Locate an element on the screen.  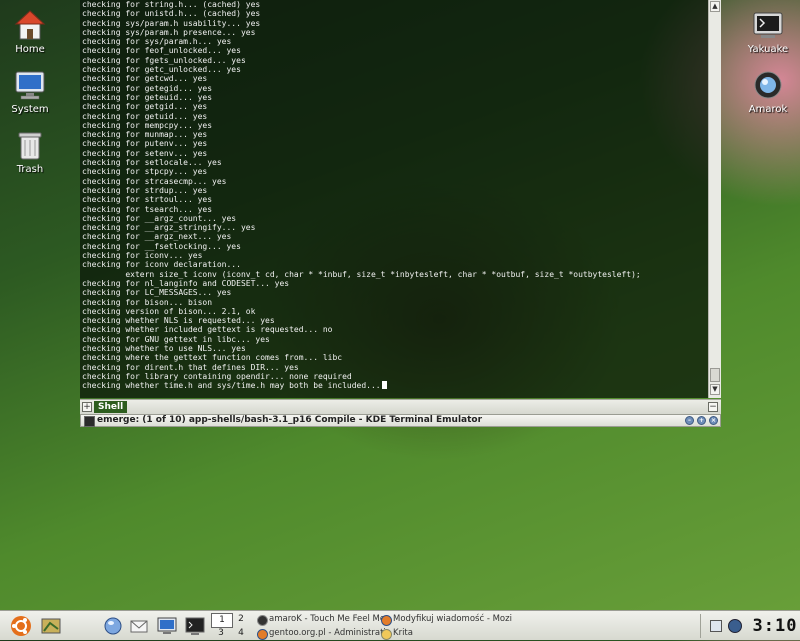
terminal-line: checking for unistd.h... (cached) yes is located at coordinates (171, 14).